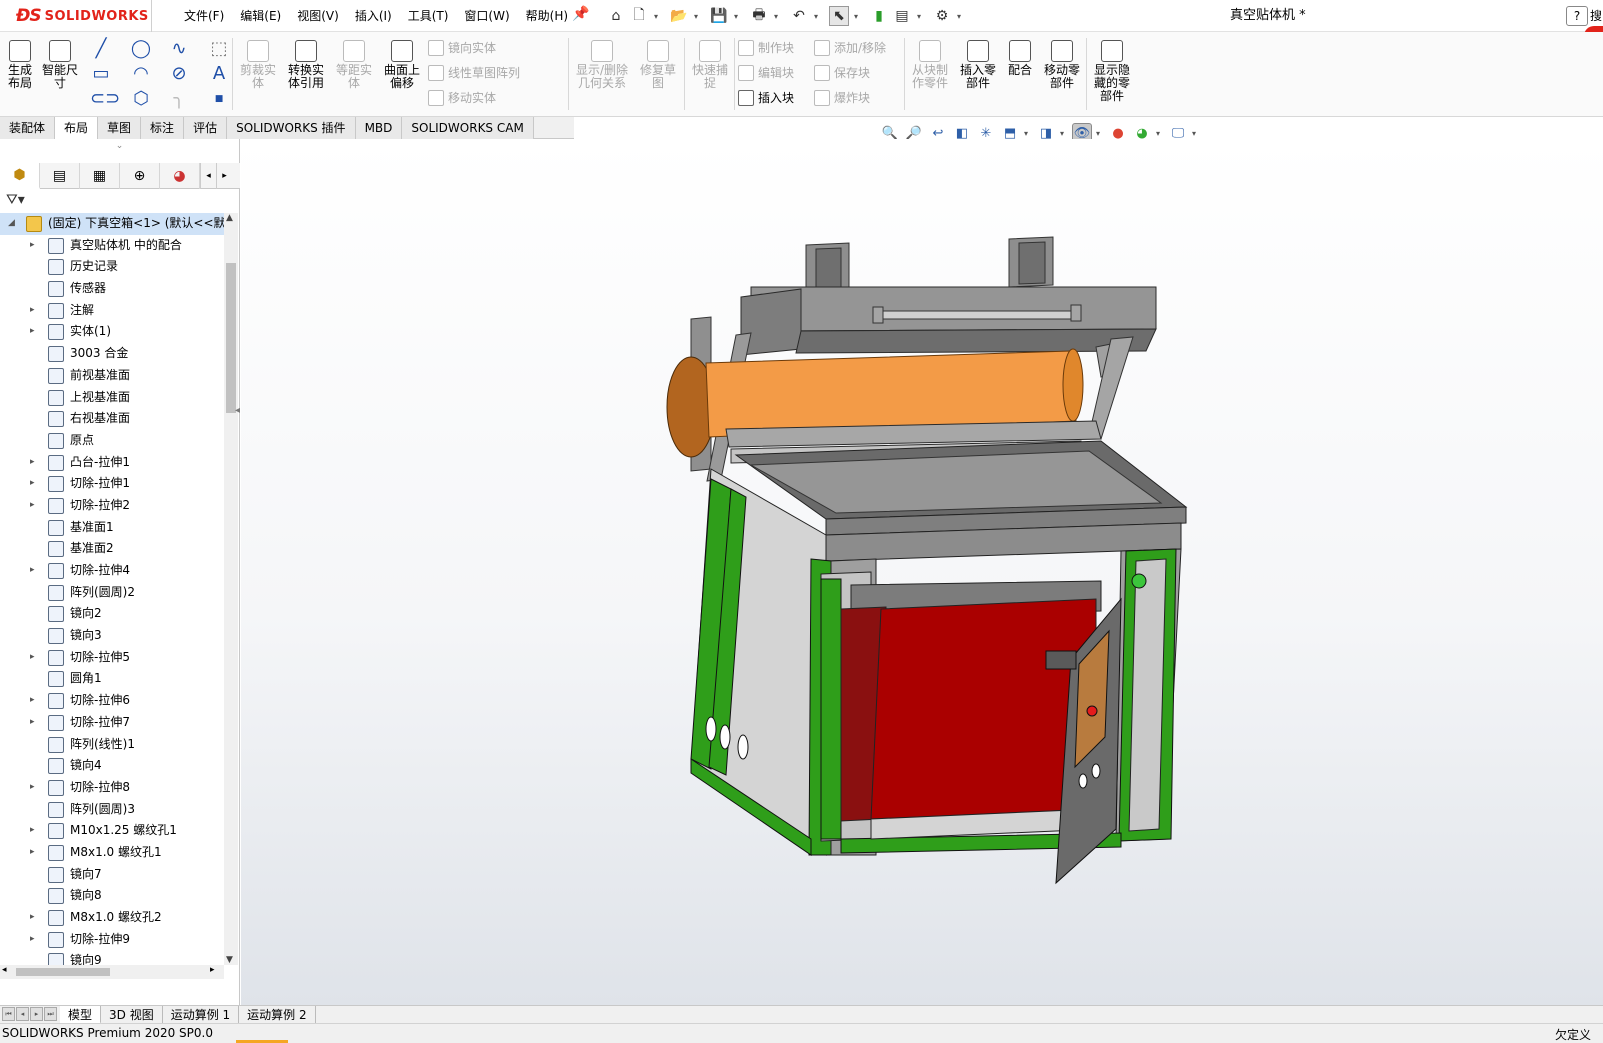 The height and width of the screenshot is (1043, 1603). I want to click on make-part-from-block-button: 从块制作零件, so click(930, 65).